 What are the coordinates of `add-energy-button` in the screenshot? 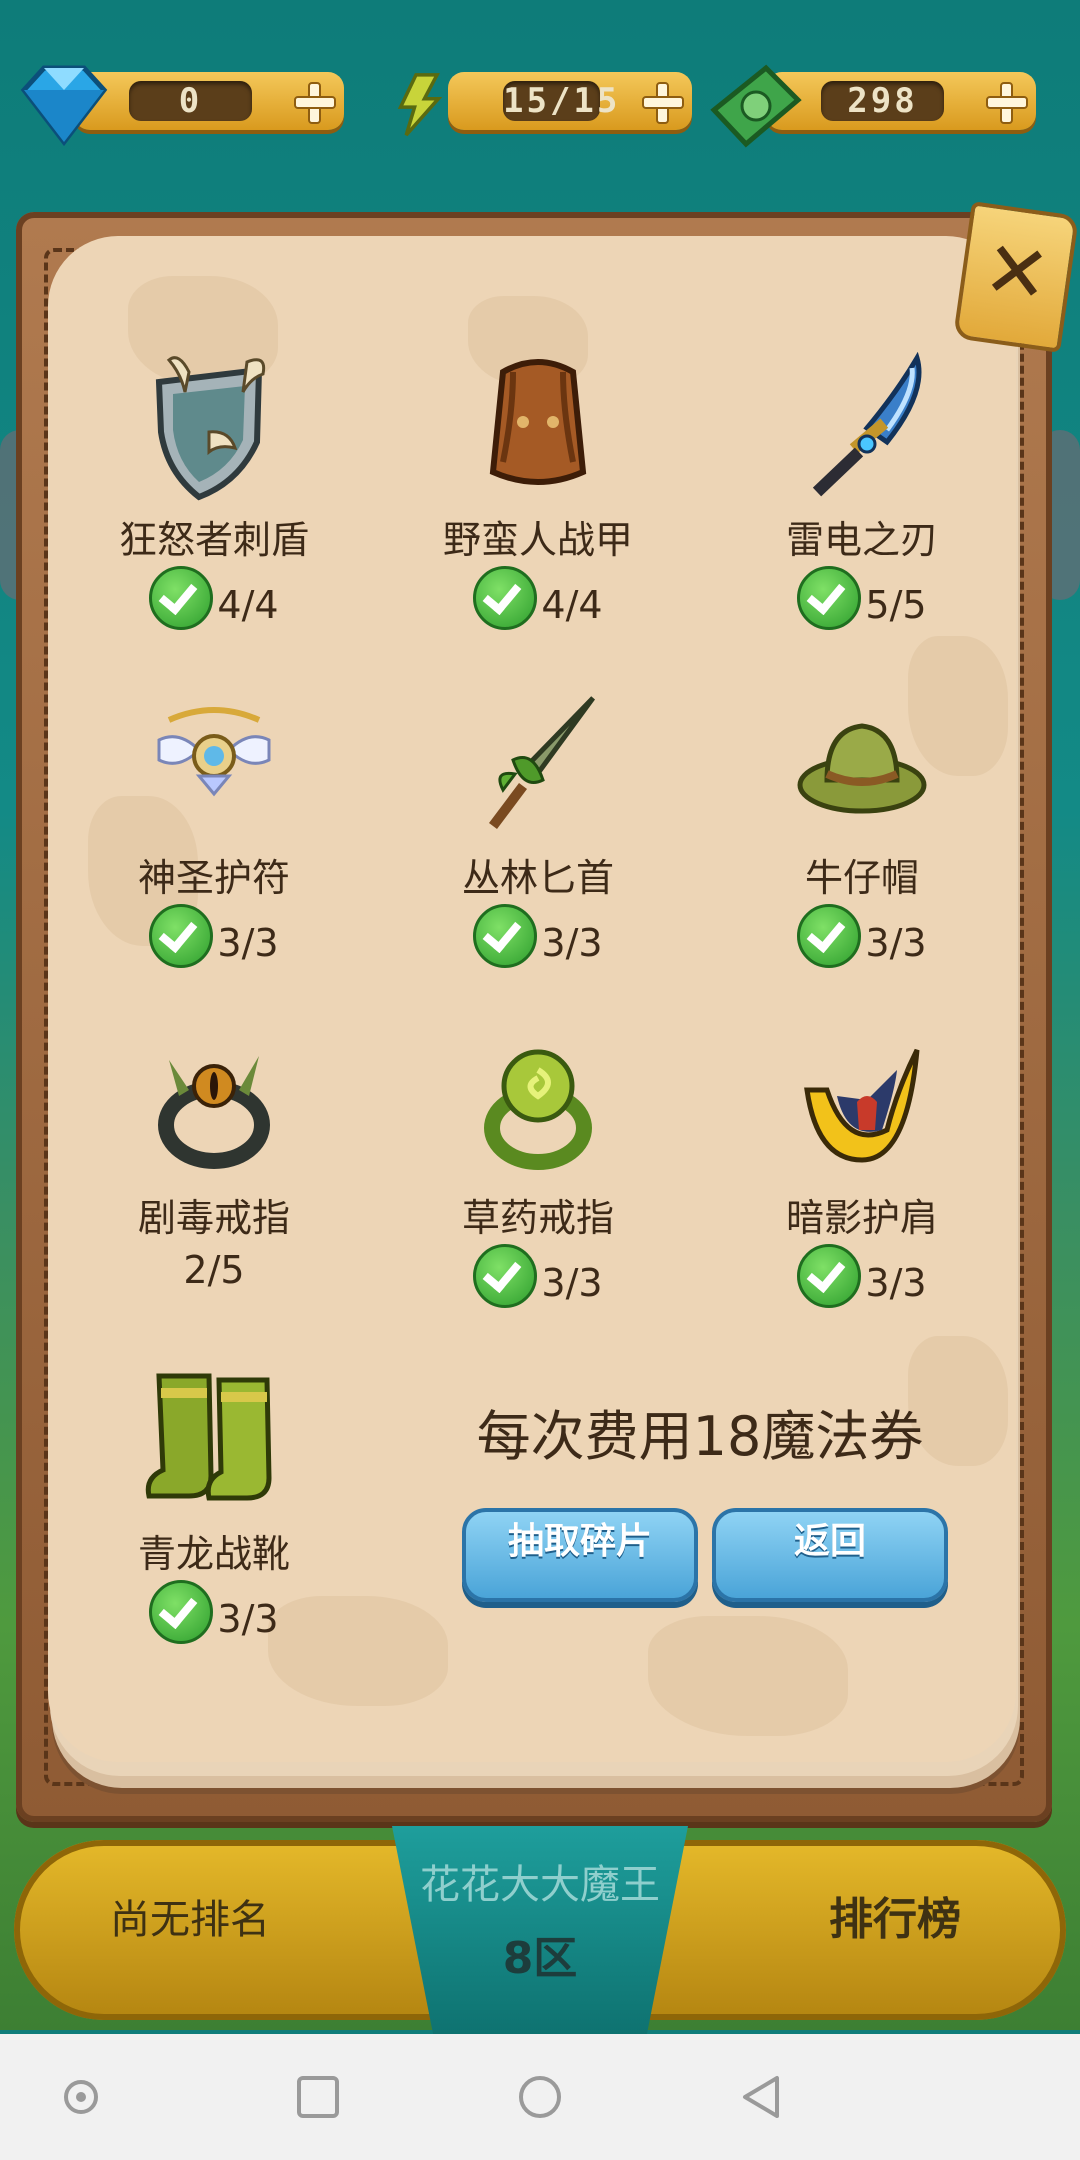 It's located at (663, 103).